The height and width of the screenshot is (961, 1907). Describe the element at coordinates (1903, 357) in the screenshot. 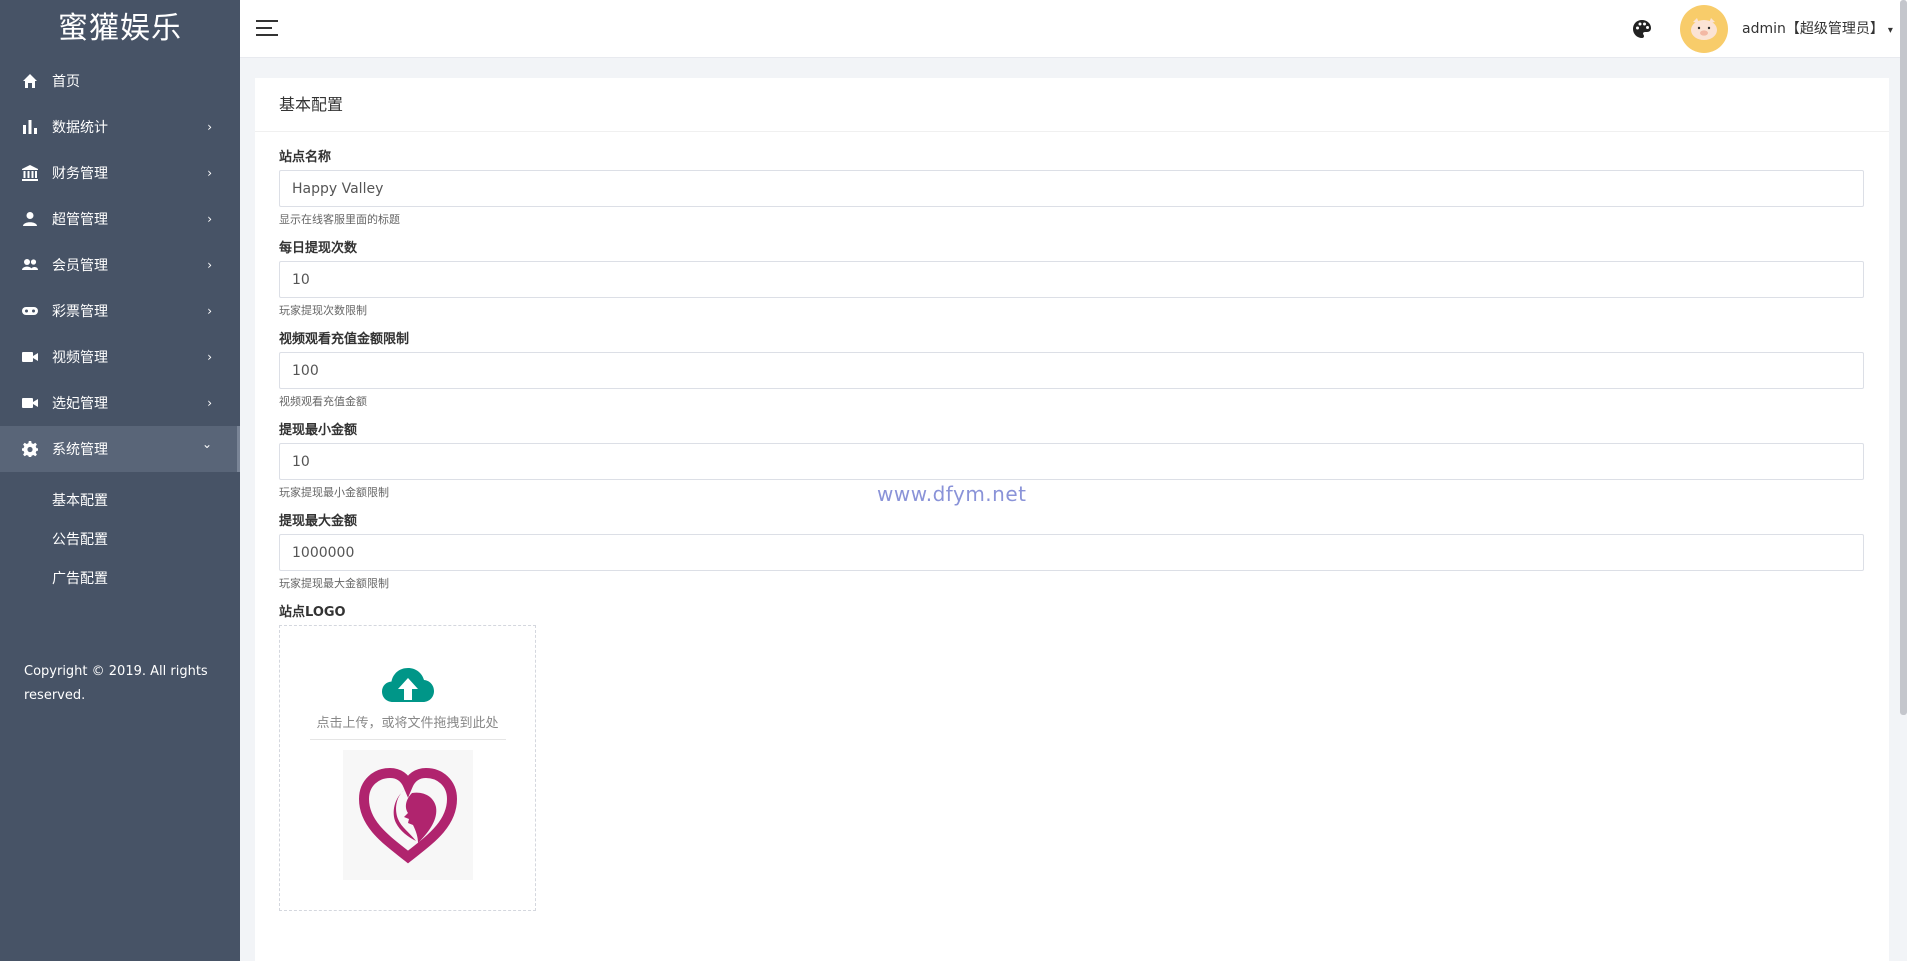

I see `page-scrollbar` at that location.